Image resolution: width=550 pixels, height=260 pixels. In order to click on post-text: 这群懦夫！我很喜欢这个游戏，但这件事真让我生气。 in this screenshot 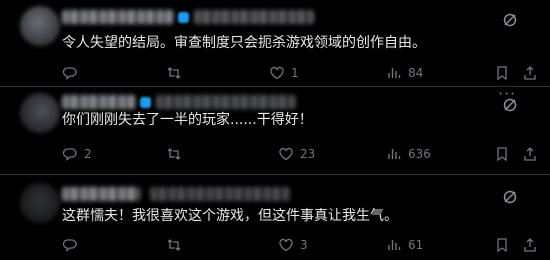, I will do `click(230, 216)`.